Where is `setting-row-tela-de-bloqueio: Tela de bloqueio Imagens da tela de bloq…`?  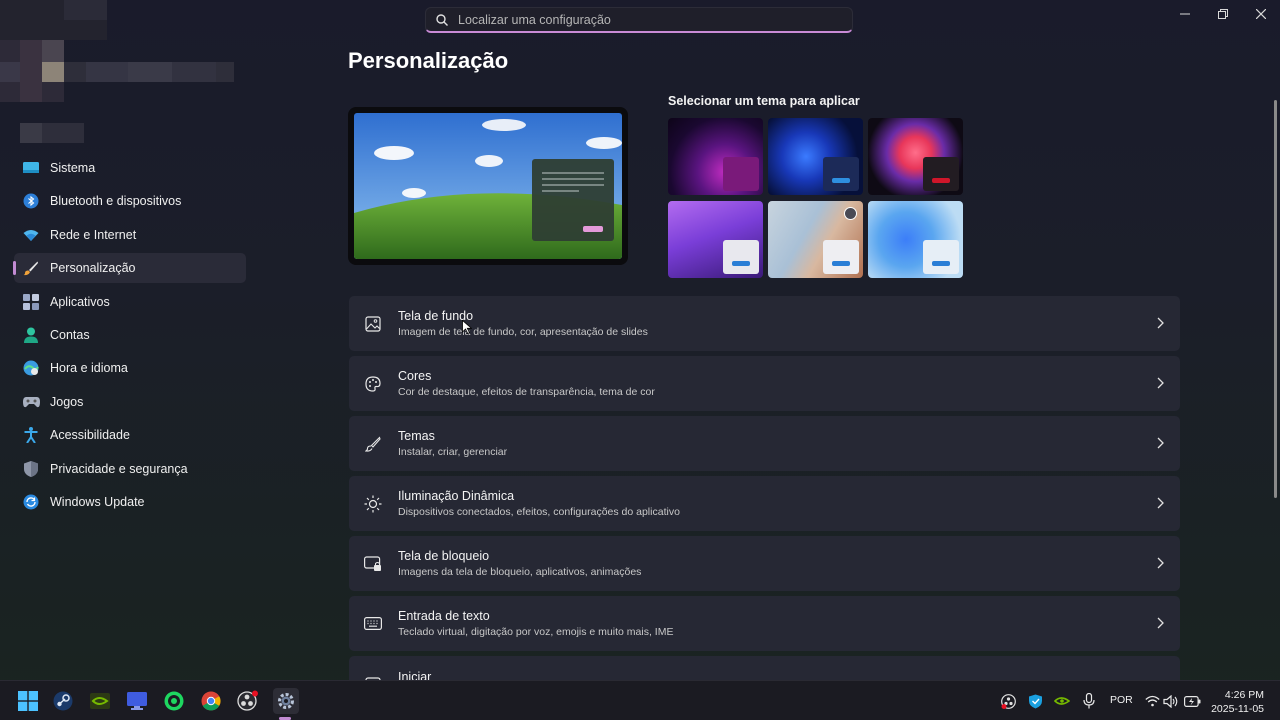 setting-row-tela-de-bloqueio: Tela de bloqueio Imagens da tela de bloq… is located at coordinates (764, 563).